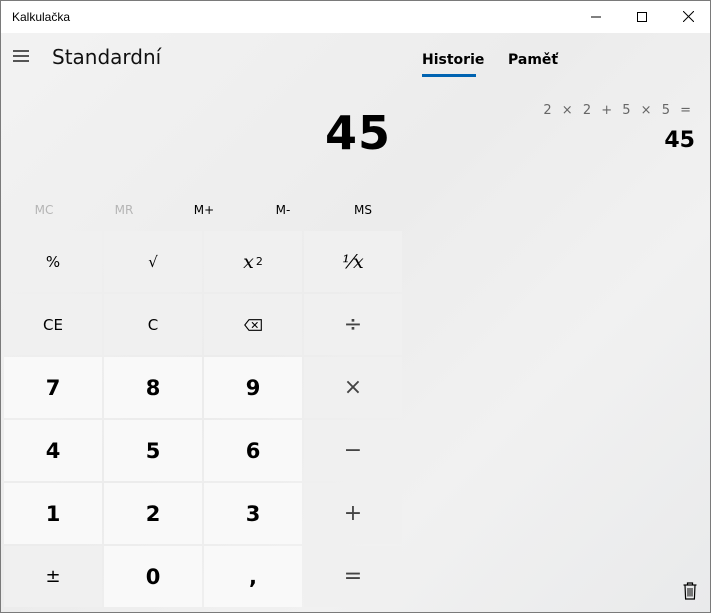 This screenshot has height=613, width=711. I want to click on memory-subtract-button: M-, so click(283, 210).